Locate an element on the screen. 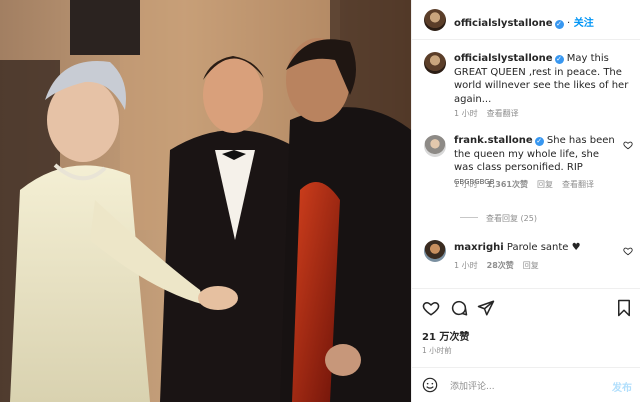 The height and width of the screenshot is (402, 640). comment-likes: 28次赞 is located at coordinates (500, 265).